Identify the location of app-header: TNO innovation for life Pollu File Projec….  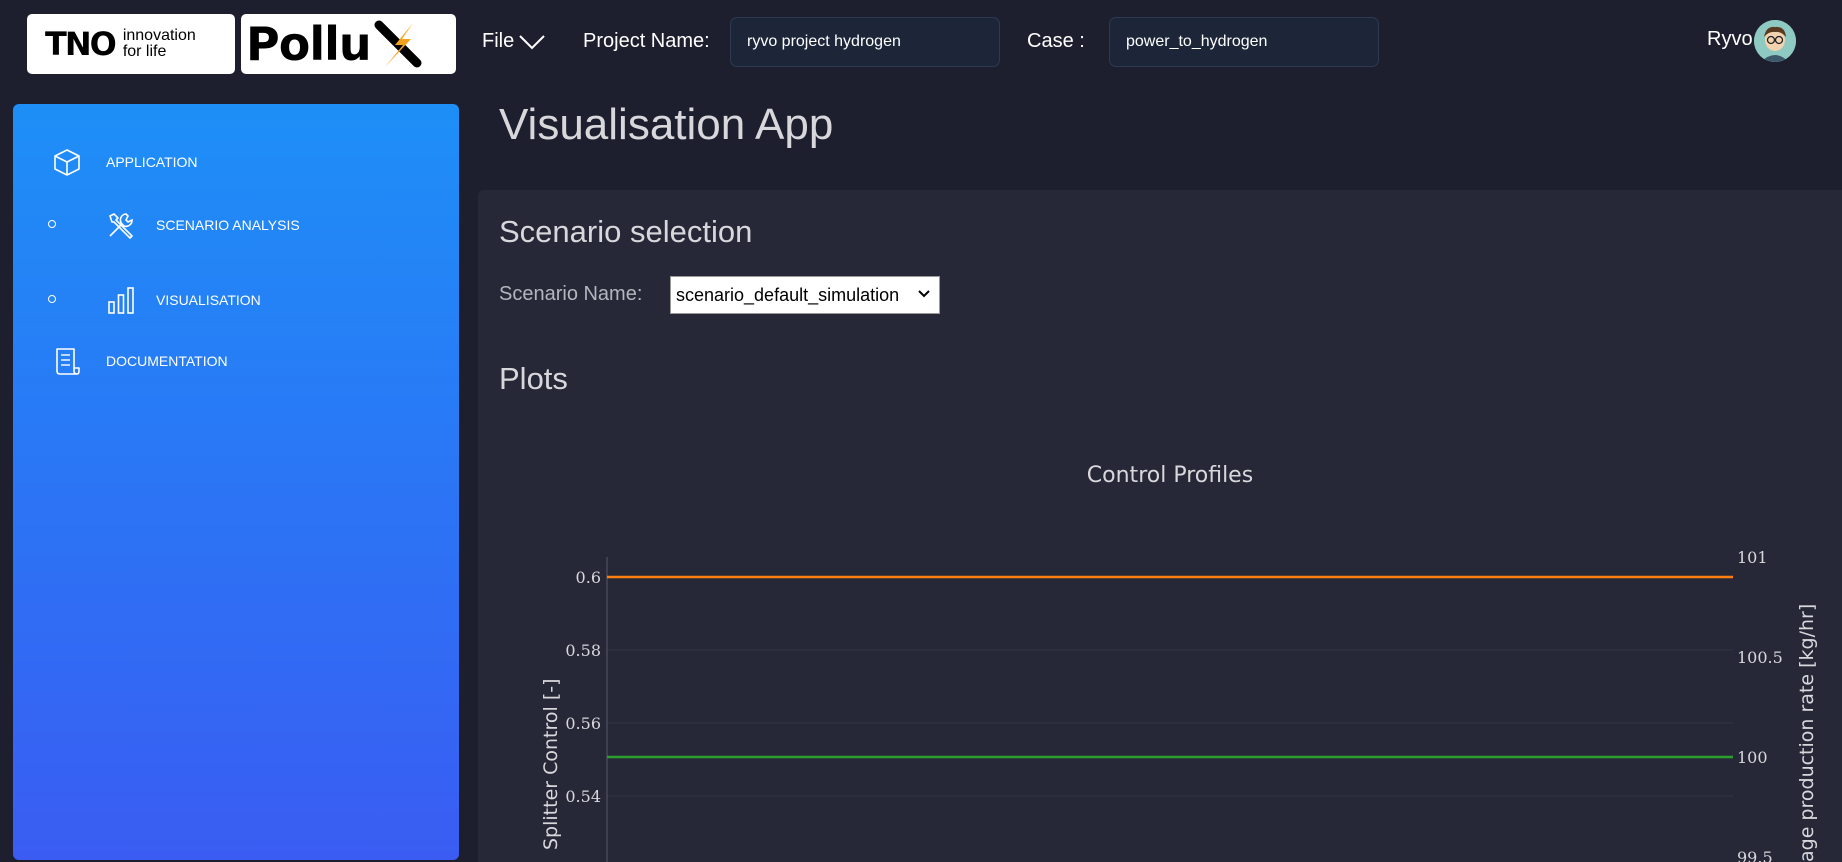
(921, 42).